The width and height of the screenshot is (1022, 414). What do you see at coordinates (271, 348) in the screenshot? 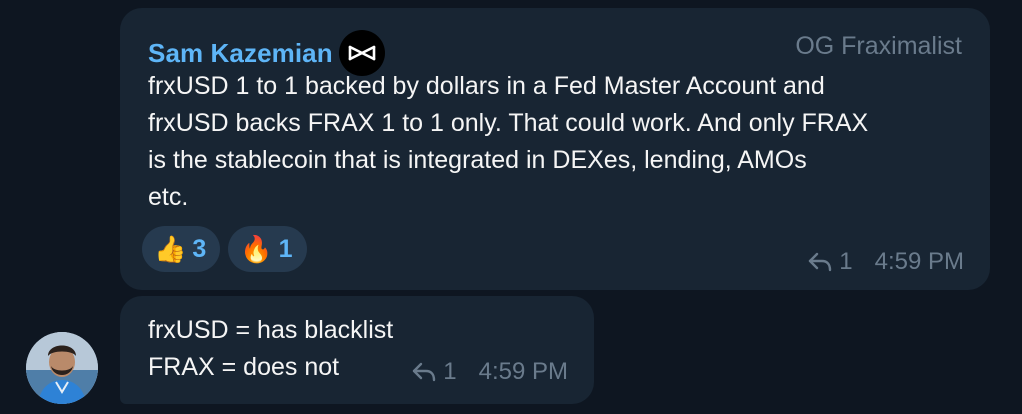
I see `message-text: frxUSD = has blacklist FRAX = does not` at bounding box center [271, 348].